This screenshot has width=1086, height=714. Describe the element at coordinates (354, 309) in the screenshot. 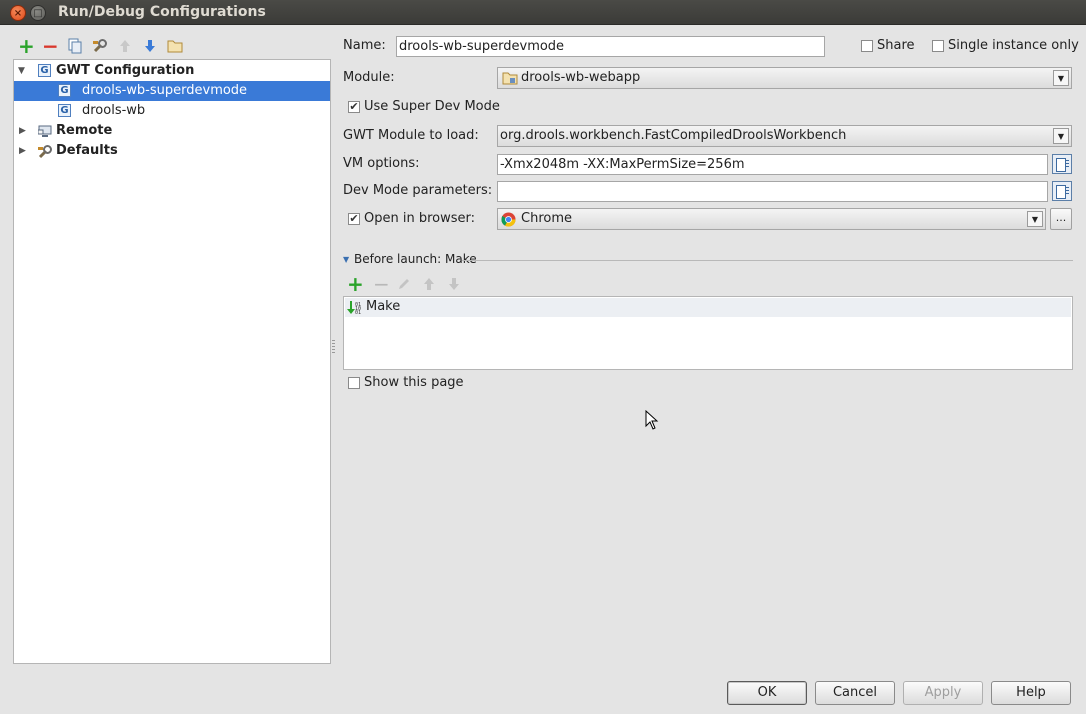

I see `make-build-icon: 01 10 01` at that location.